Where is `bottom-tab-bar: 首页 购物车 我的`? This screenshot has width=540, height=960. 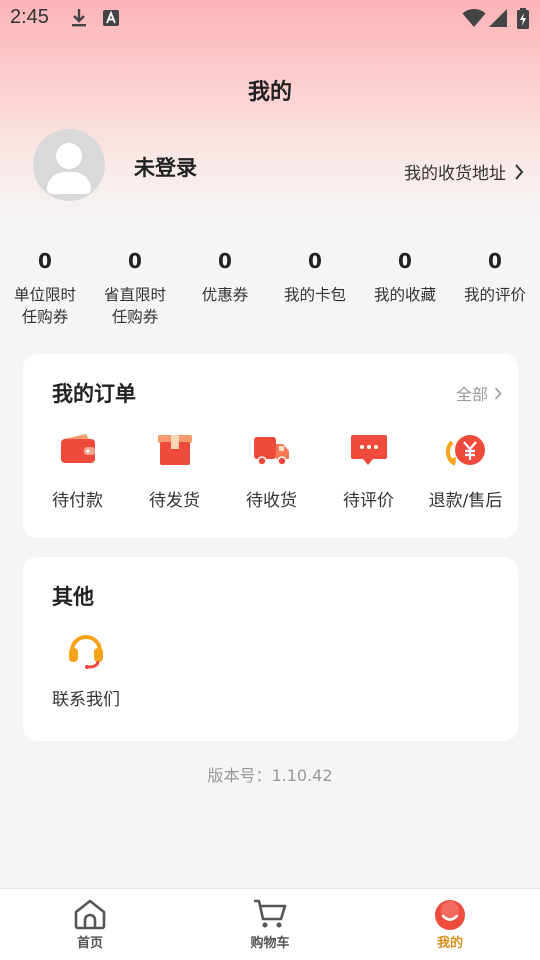
bottom-tab-bar: 首页 购物车 我的 is located at coordinates (270, 924).